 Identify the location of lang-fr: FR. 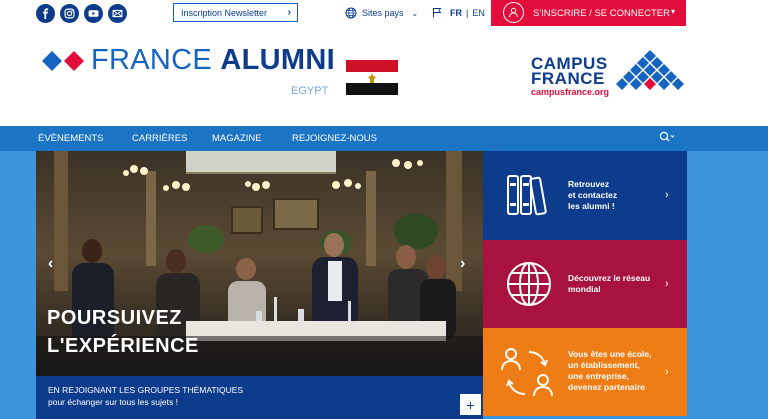
(456, 13).